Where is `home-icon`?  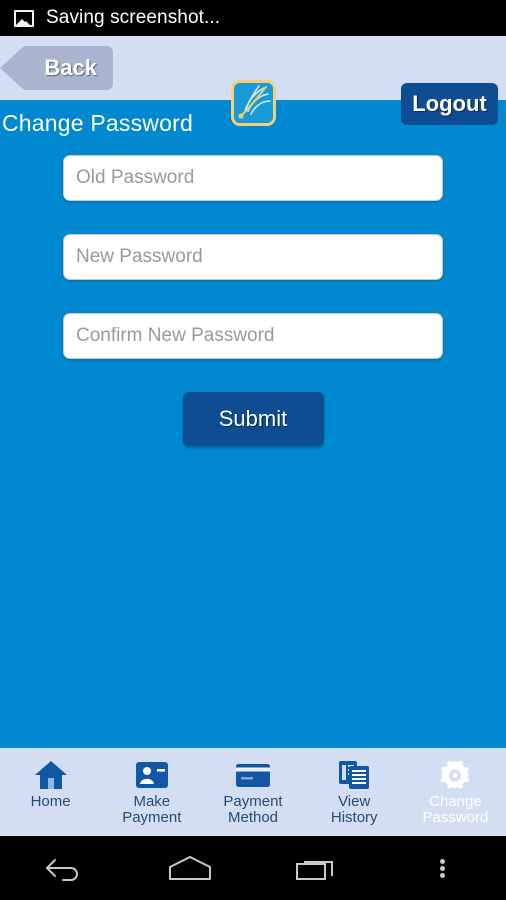 home-icon is located at coordinates (51, 775).